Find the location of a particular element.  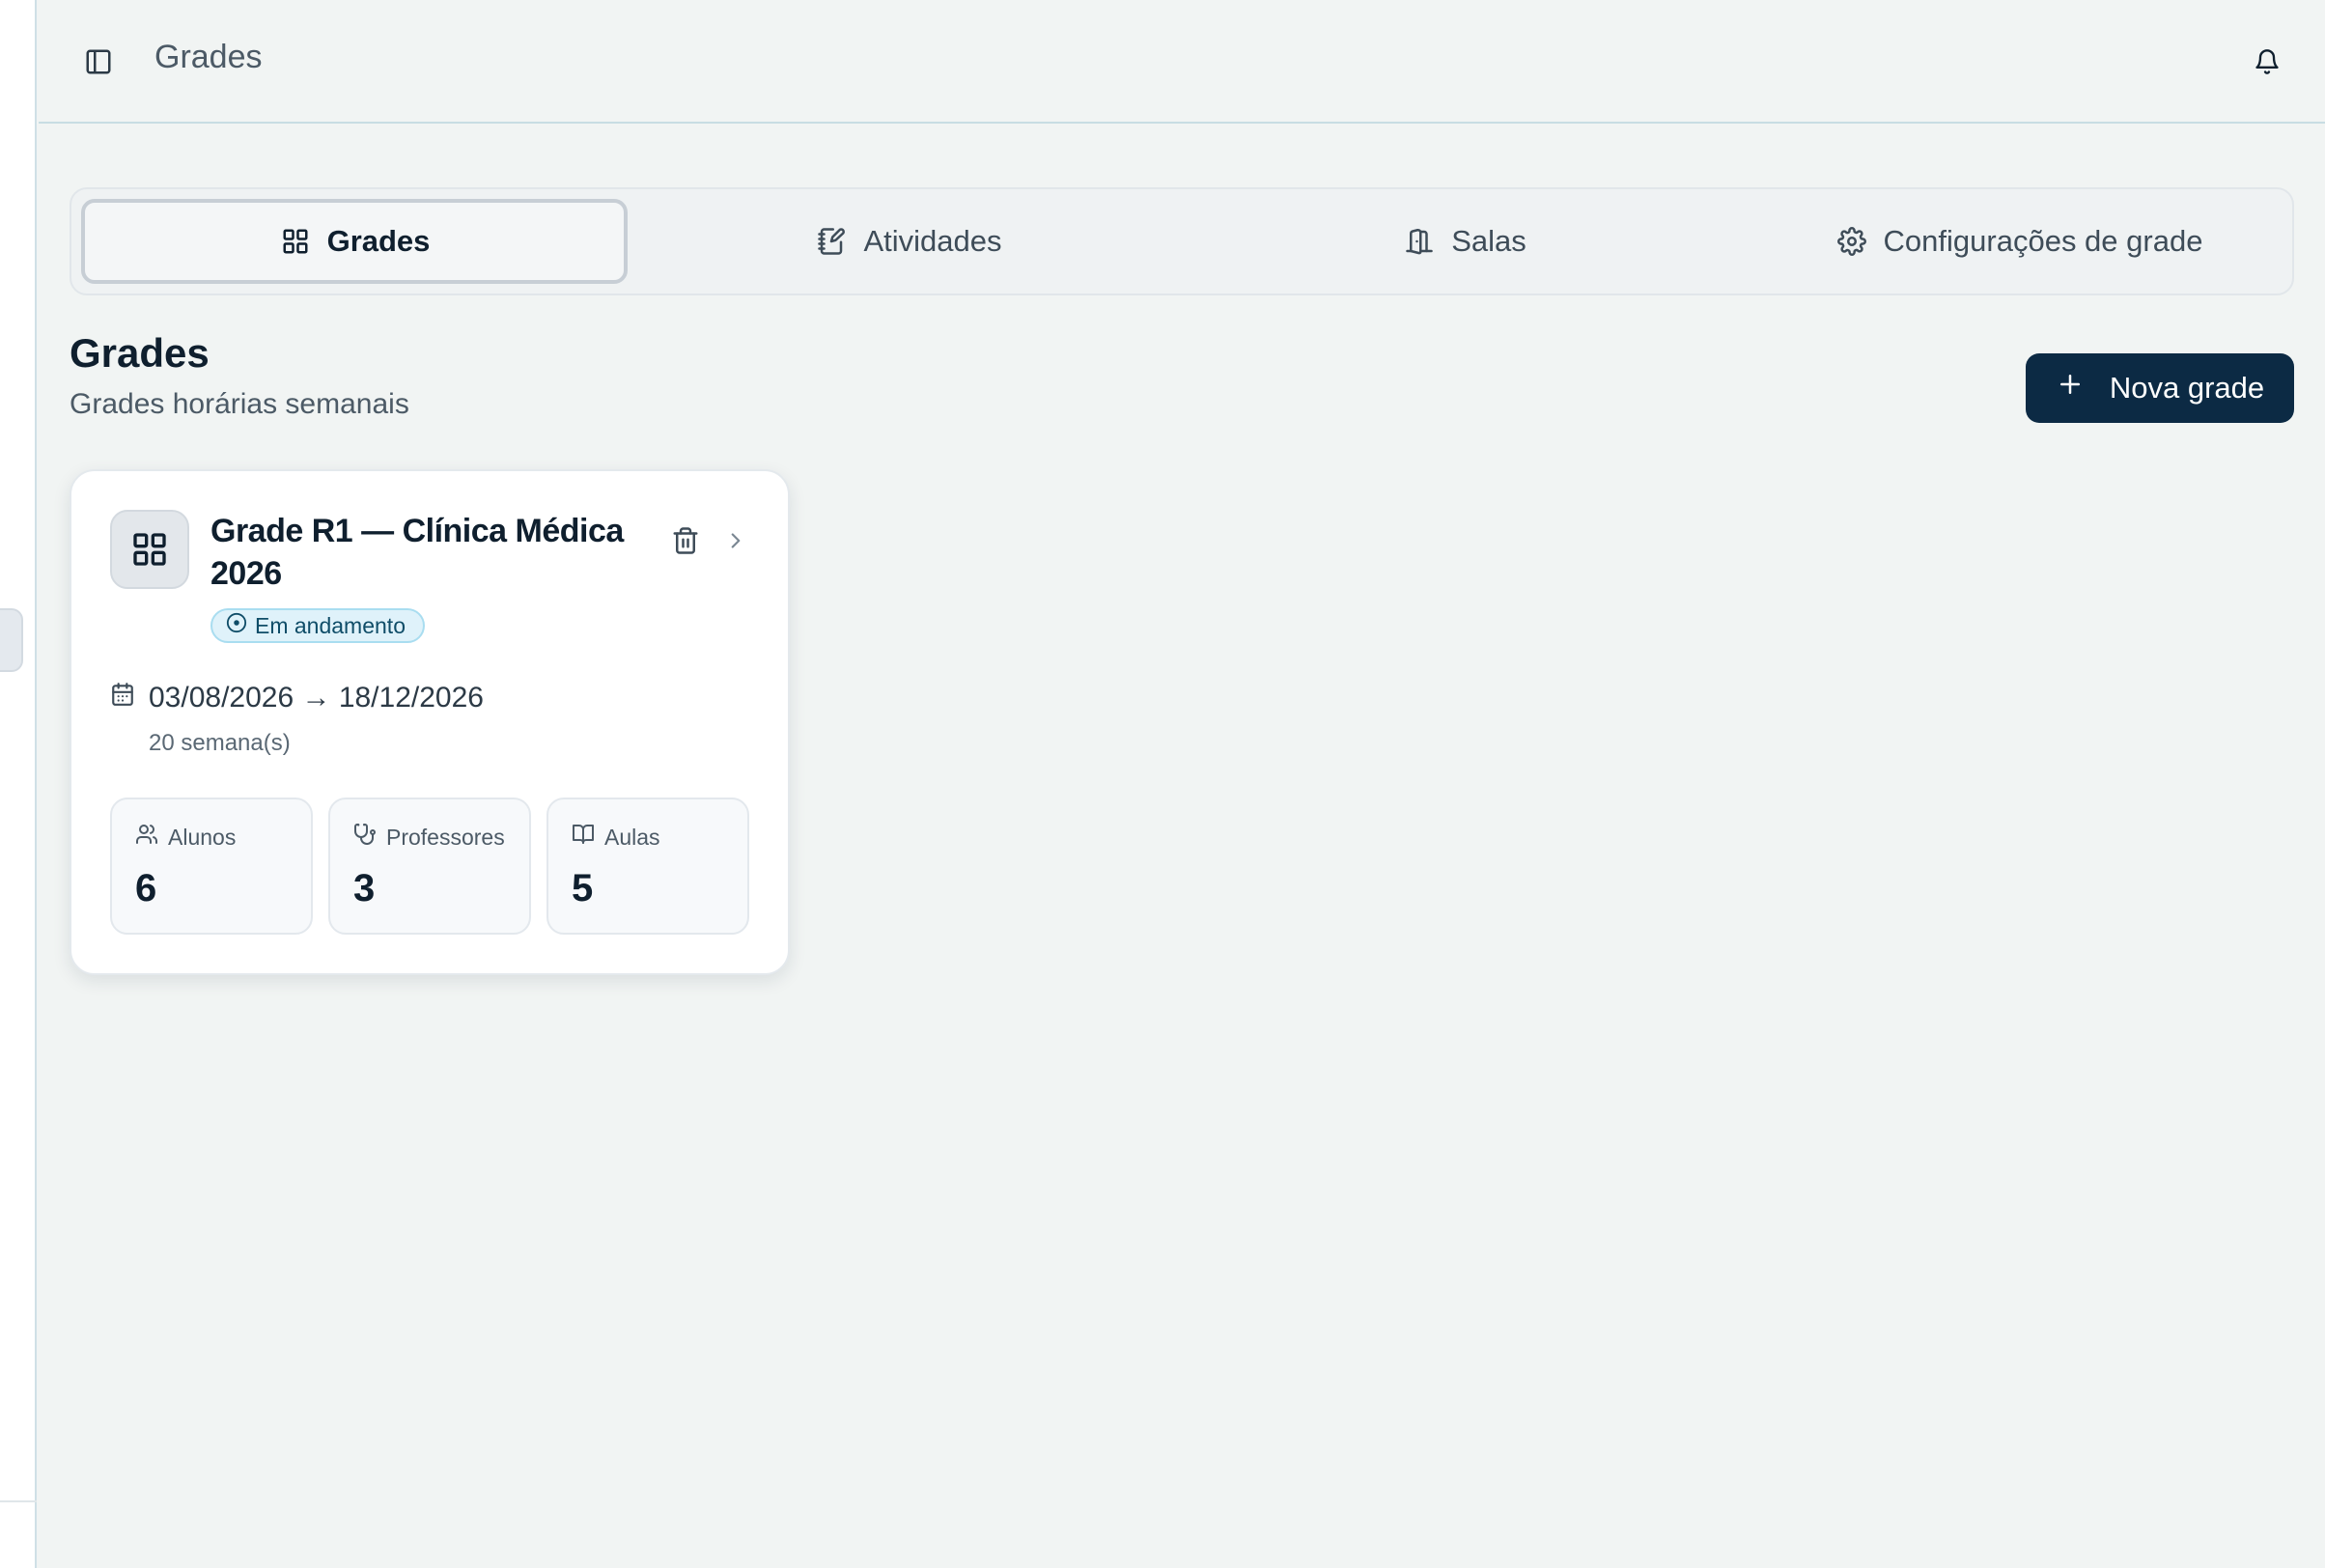

left-sidebar-rail is located at coordinates (18, 784).